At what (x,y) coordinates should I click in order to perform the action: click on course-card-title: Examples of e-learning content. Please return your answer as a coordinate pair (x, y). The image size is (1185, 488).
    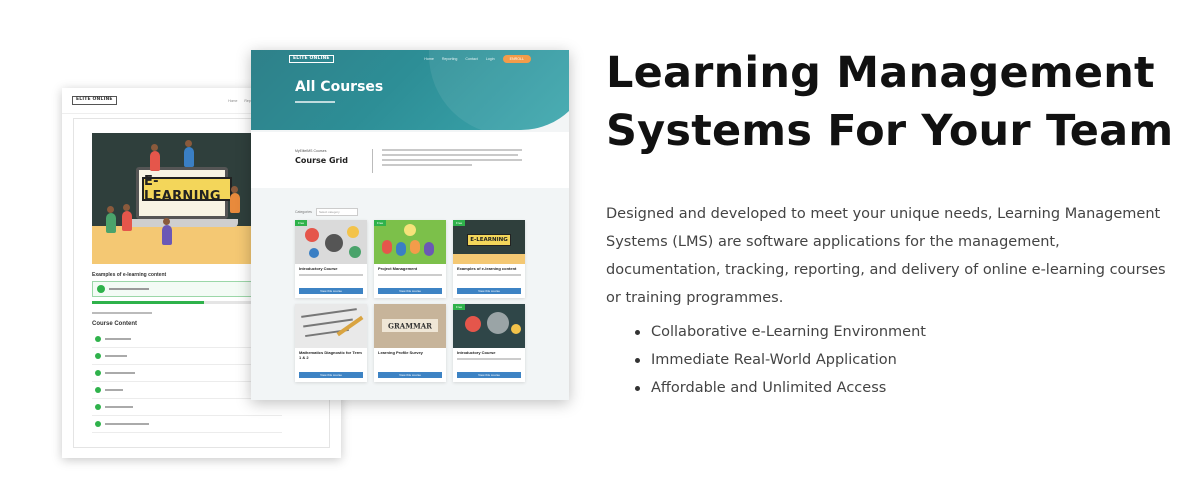
    Looking at the image, I should click on (487, 268).